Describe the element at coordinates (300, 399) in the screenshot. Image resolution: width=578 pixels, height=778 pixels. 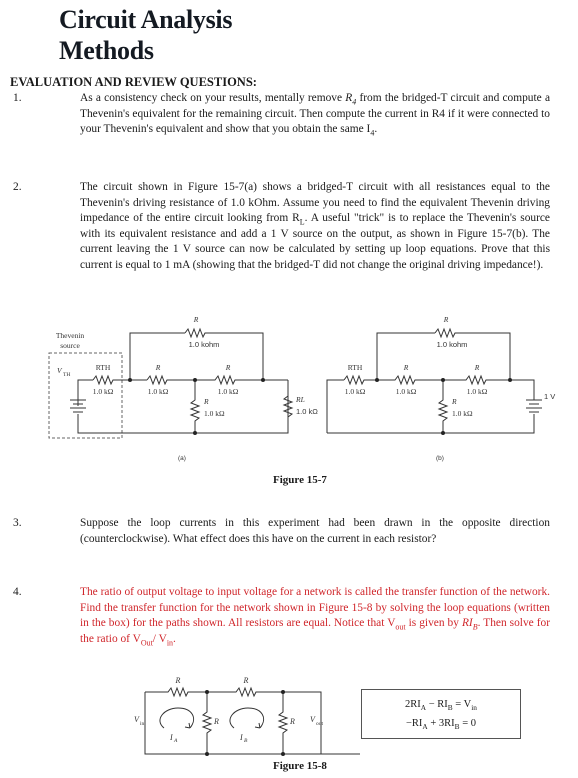
I see `rl-label: RL` at that location.